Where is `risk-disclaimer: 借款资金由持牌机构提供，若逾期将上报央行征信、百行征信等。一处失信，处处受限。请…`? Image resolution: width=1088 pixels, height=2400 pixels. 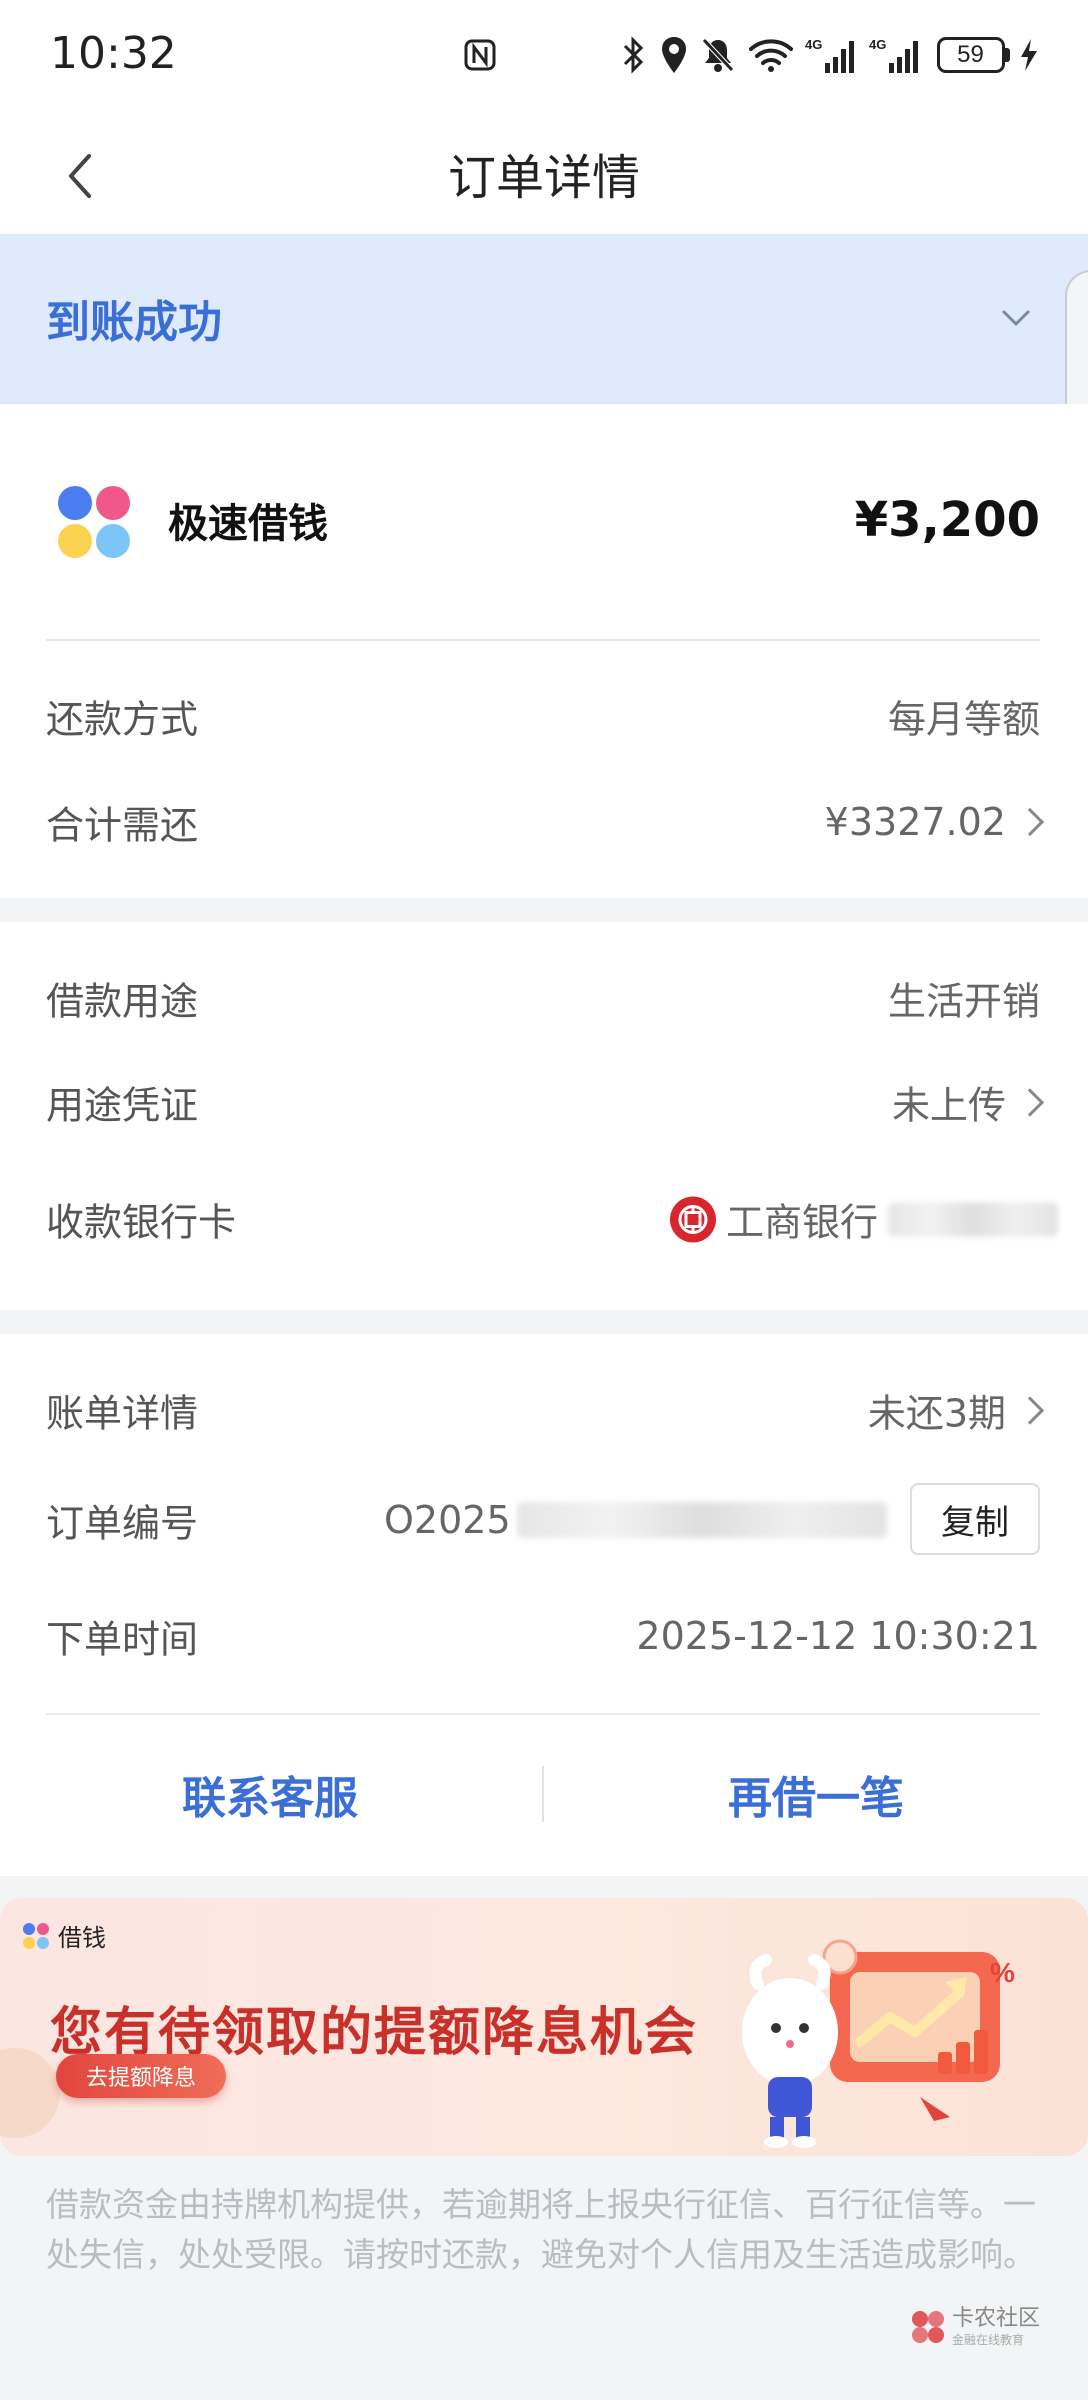
risk-disclaimer: 借款资金由持牌机构提供，若逾期将上报央行征信、百行征信等。一处失信，处处受限。请… is located at coordinates (541, 2229).